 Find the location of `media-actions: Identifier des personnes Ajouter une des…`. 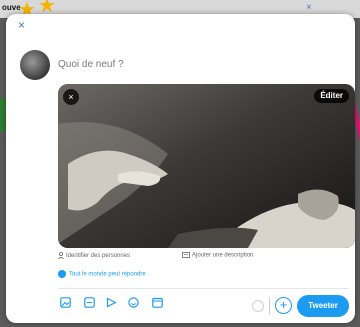

media-actions: Identifier des personnes Ajouter une des… is located at coordinates (206, 258).